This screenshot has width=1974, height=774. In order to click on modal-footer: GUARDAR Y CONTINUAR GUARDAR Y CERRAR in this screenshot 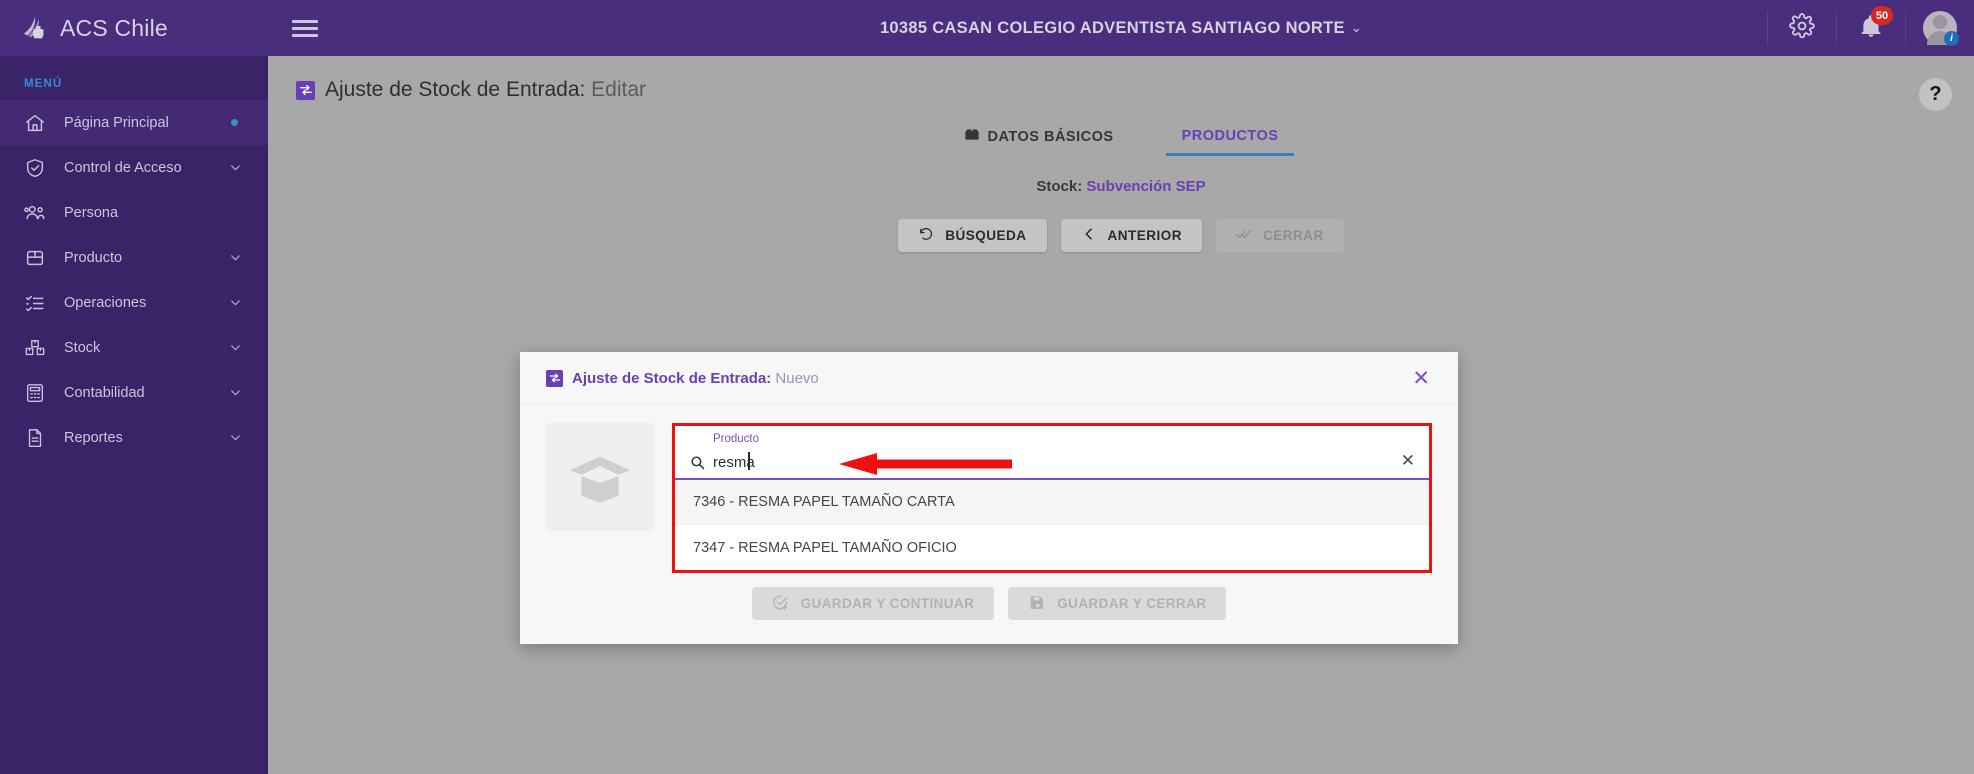, I will do `click(989, 603)`.